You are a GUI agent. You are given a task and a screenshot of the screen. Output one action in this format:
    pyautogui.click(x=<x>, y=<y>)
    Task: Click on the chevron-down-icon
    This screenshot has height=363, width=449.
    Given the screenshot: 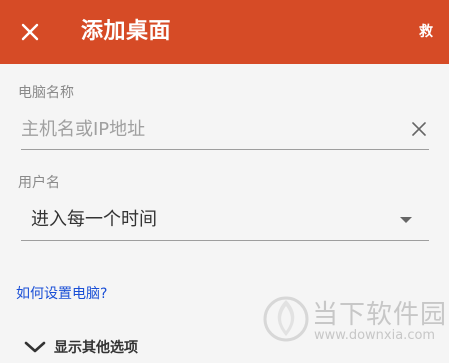 What is the action you would take?
    pyautogui.click(x=35, y=347)
    